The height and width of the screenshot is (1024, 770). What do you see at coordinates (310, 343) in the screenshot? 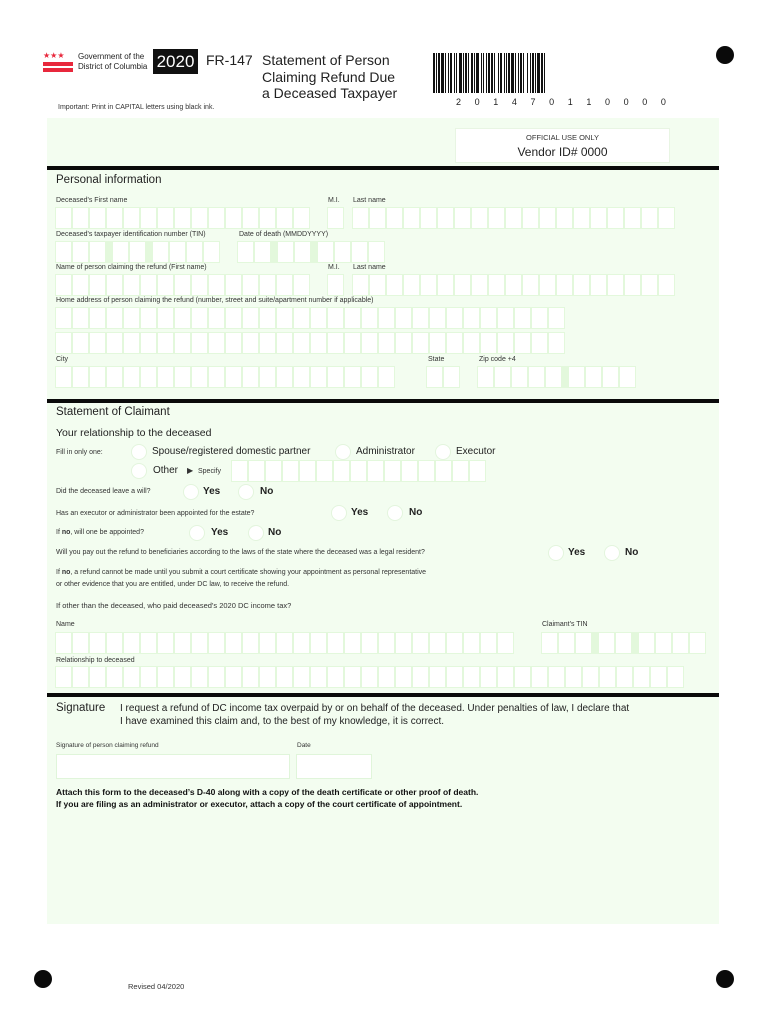
I see `address-line-2-field` at bounding box center [310, 343].